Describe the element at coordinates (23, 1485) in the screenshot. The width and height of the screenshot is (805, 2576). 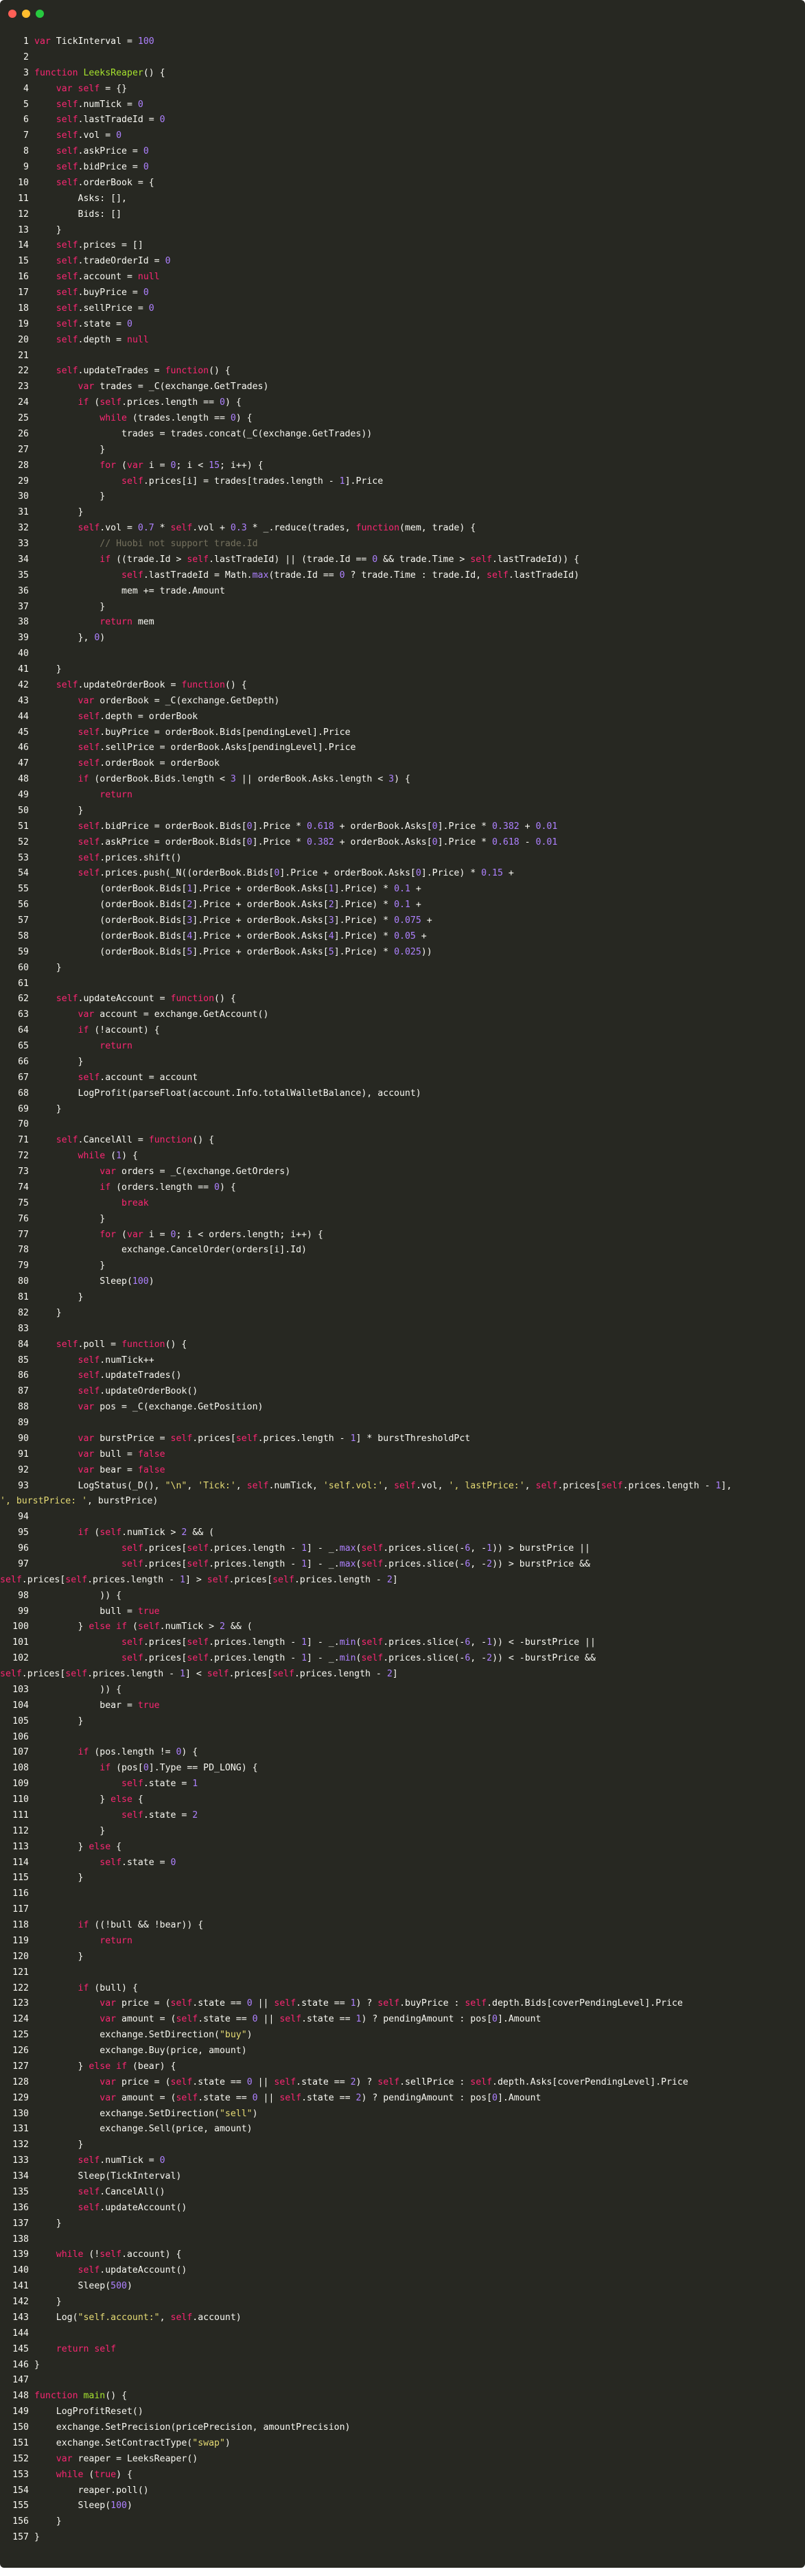
I see `line-number: 93` at that location.